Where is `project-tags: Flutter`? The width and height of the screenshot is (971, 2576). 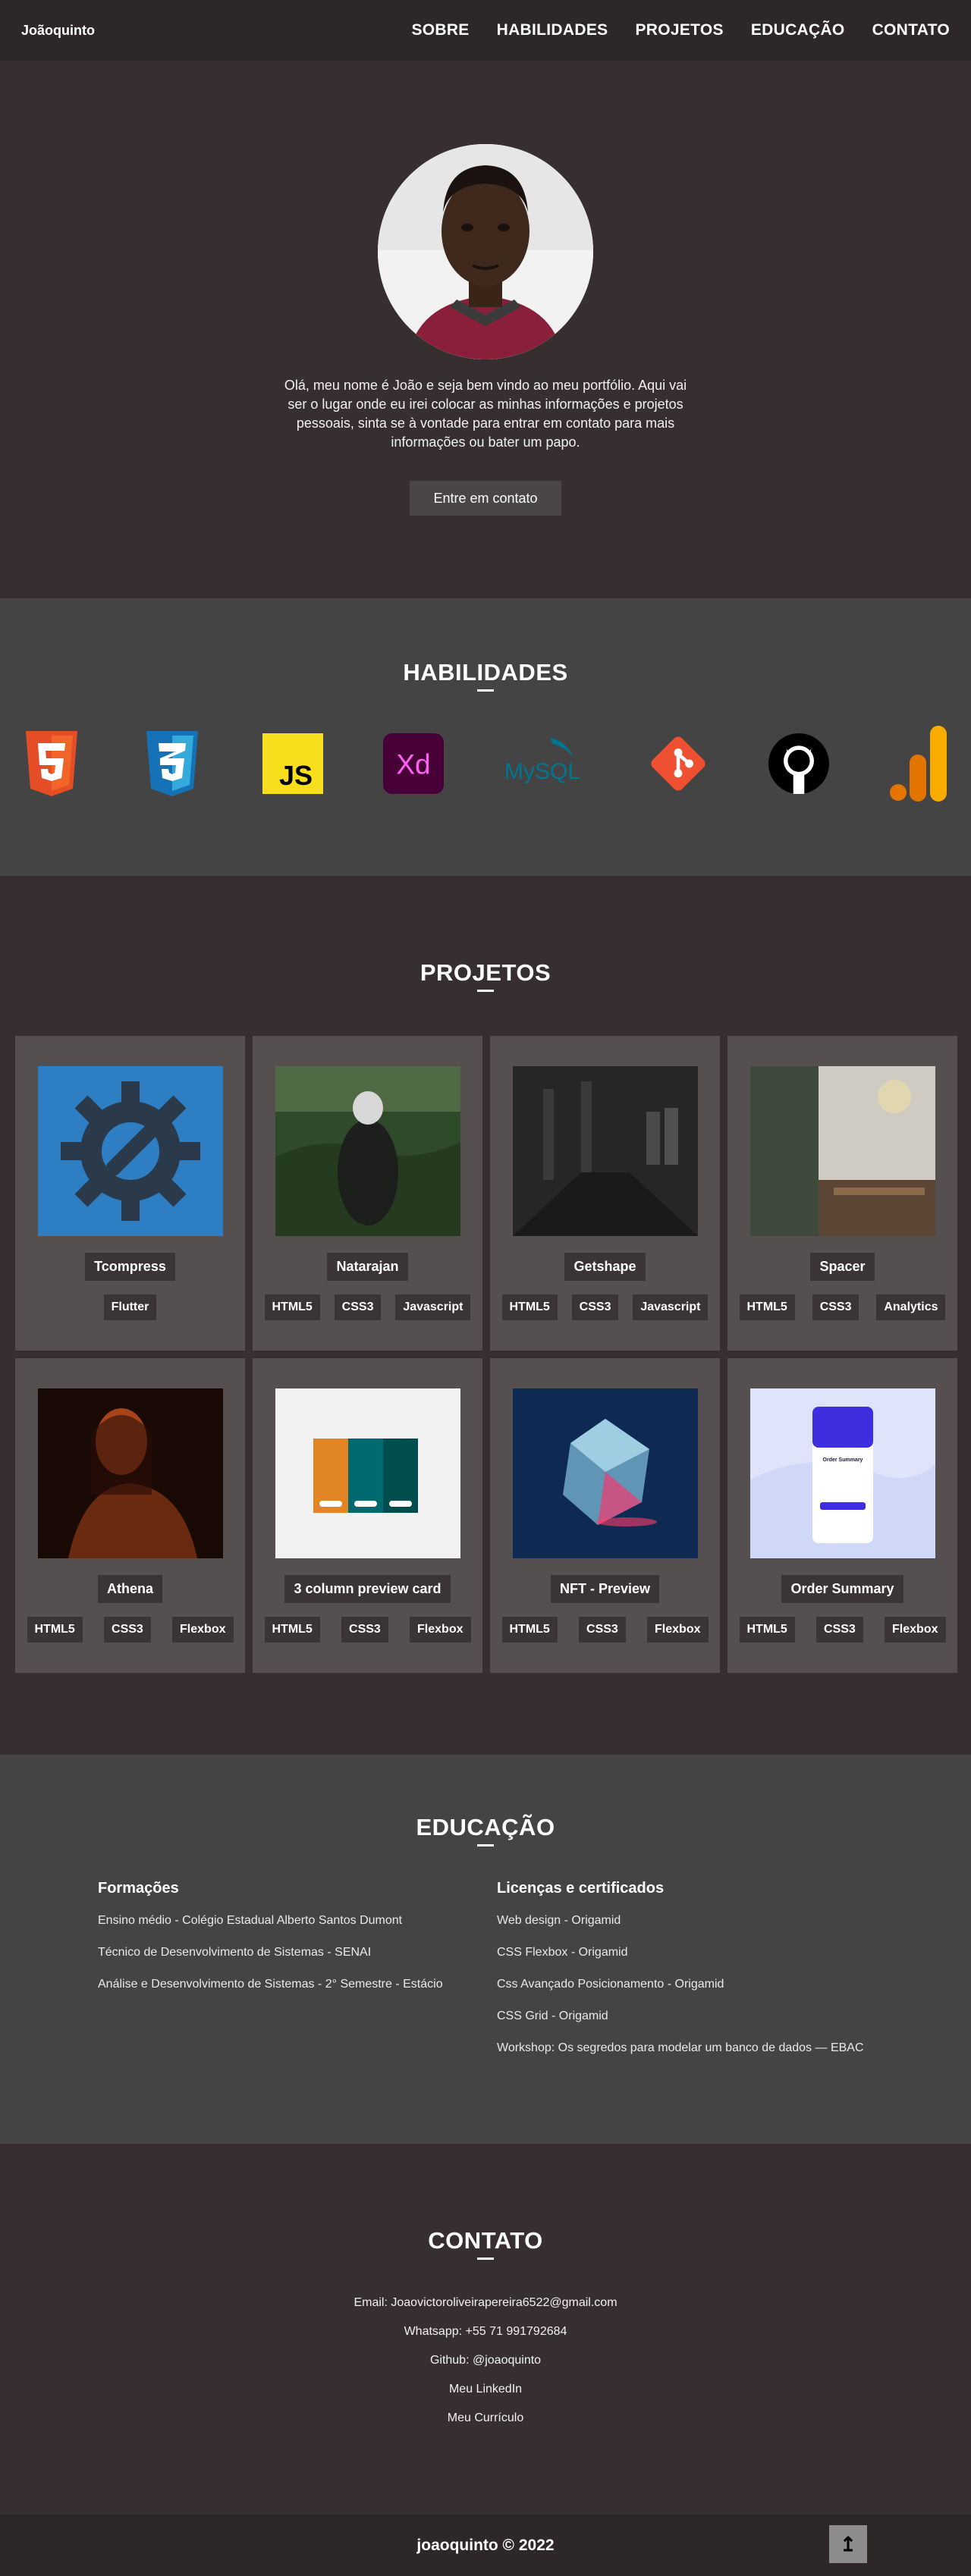
project-tags: Flutter is located at coordinates (130, 1307).